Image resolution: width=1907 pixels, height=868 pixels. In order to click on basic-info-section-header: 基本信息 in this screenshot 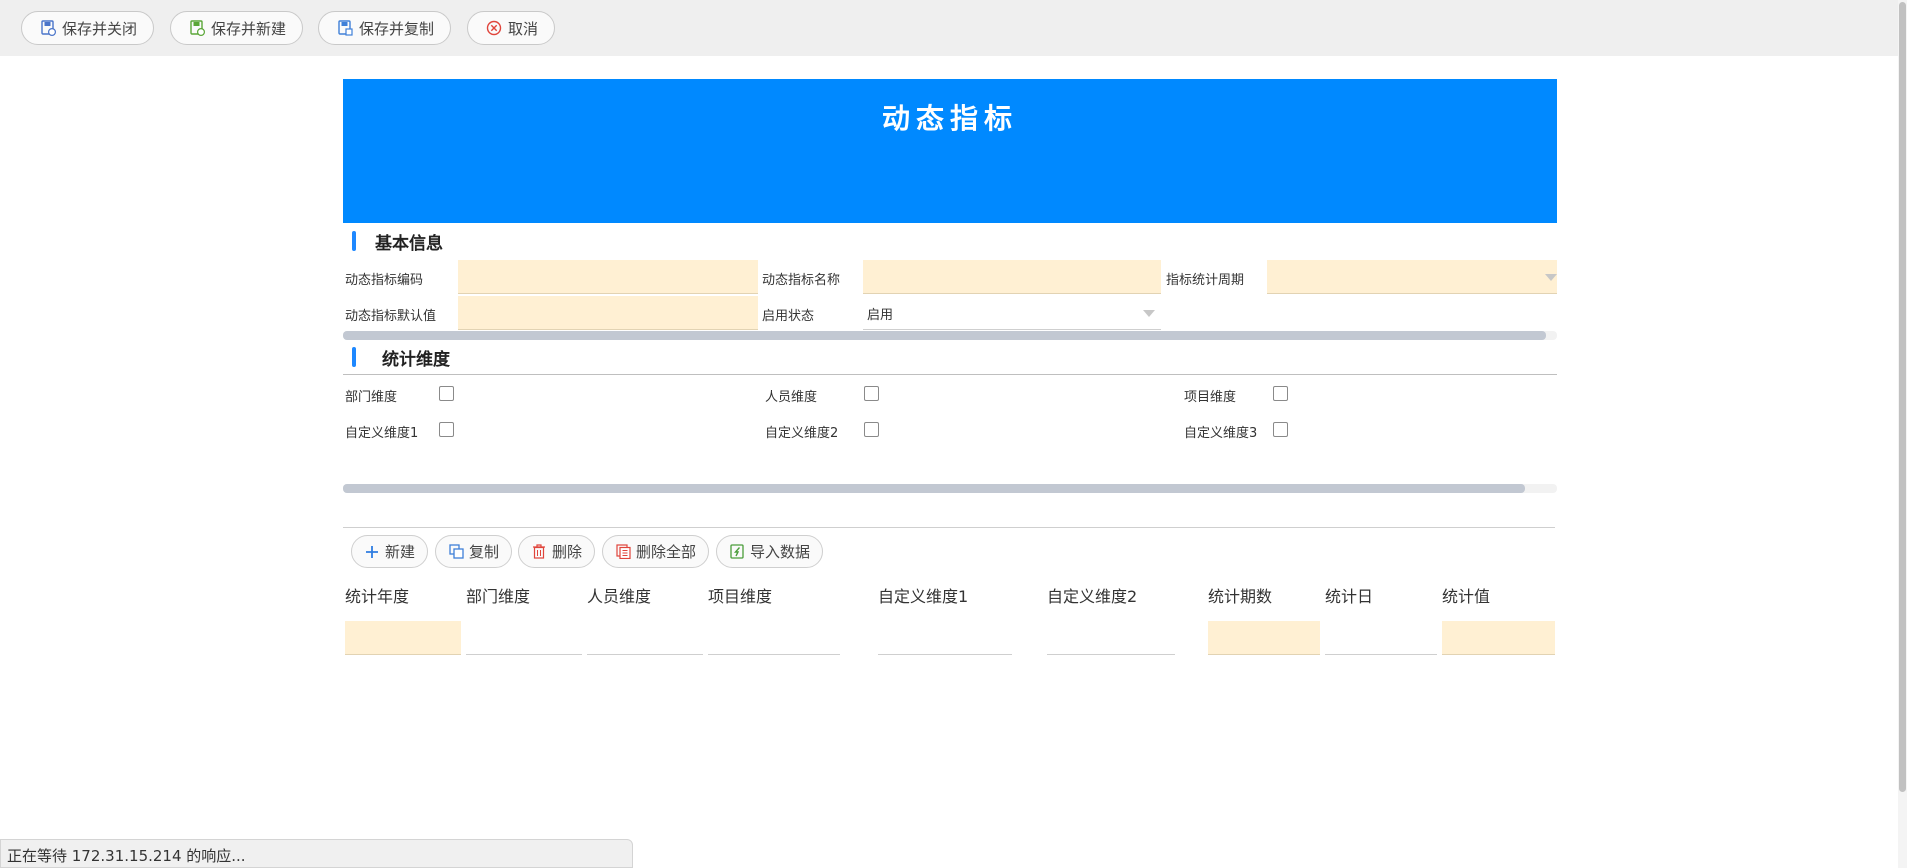, I will do `click(393, 241)`.